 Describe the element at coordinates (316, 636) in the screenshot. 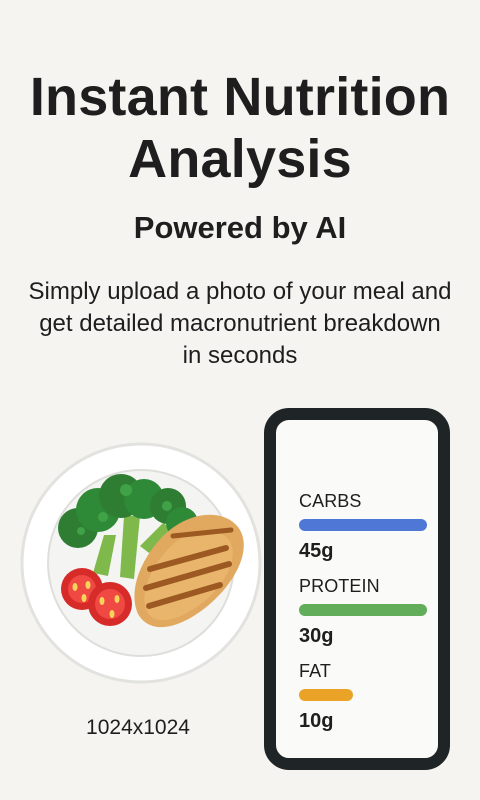

I see `macro-value: 30g` at that location.